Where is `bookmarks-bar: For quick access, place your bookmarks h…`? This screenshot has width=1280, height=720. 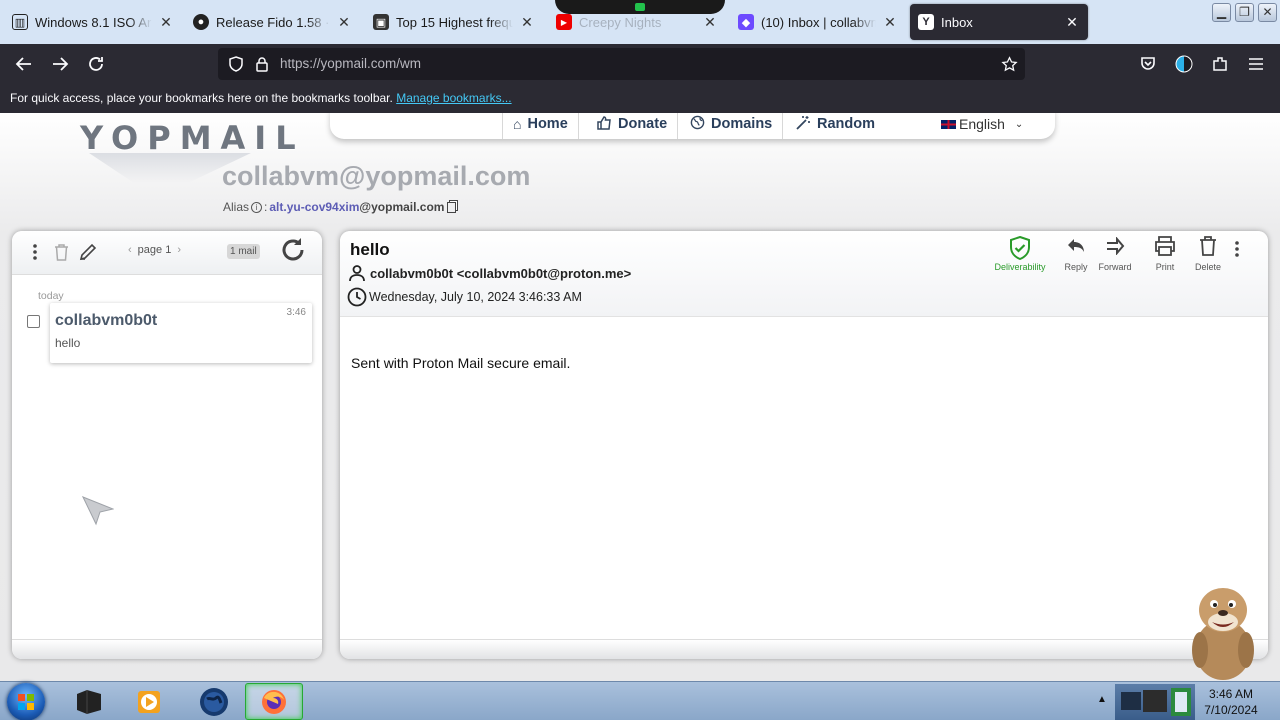
bookmarks-bar: For quick access, place your bookmarks h… is located at coordinates (640, 98).